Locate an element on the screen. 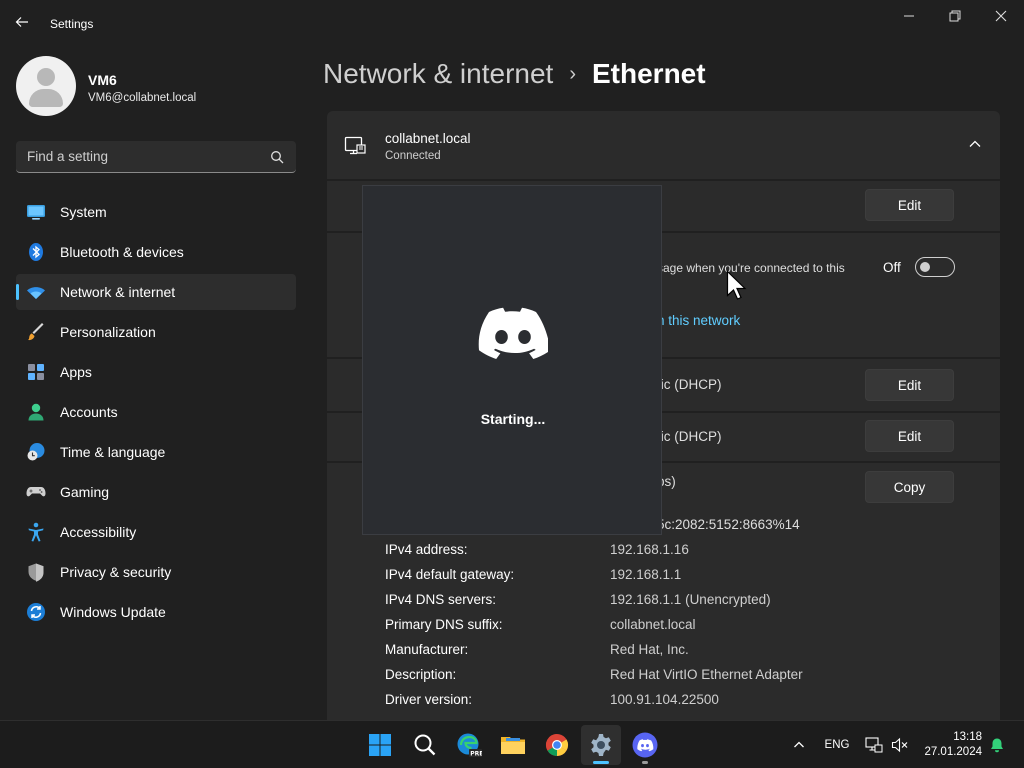 The image size is (1024, 768). ipv6-address-value: 5c:2082:5152:8663%14 is located at coordinates (728, 524).